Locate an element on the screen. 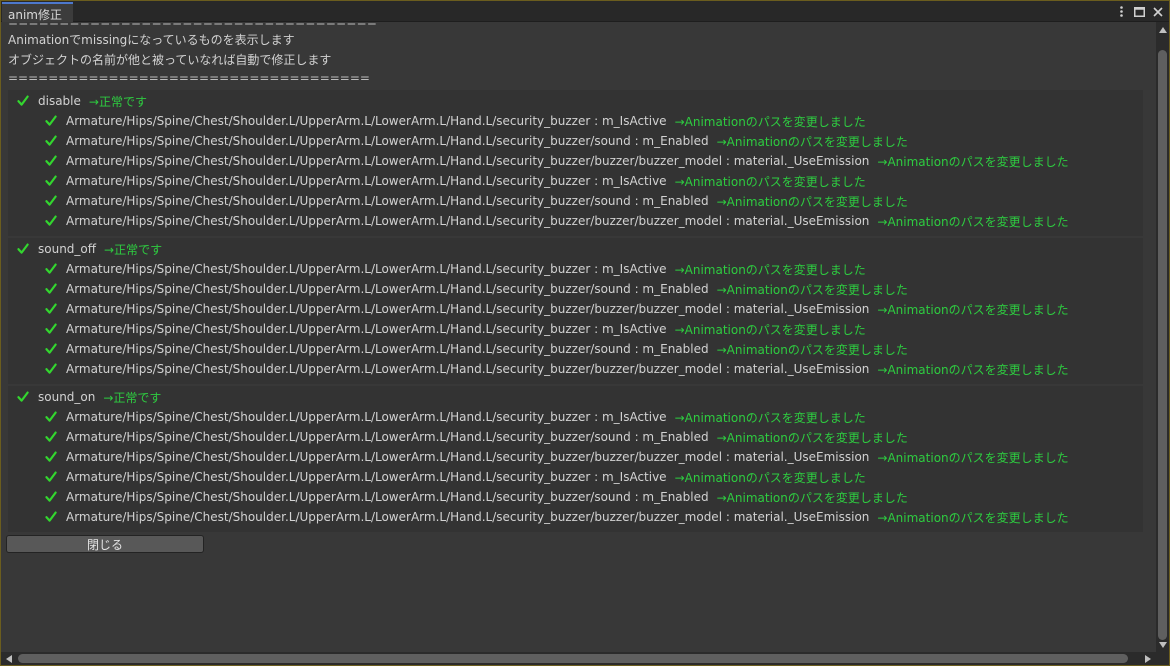 This screenshot has width=1170, height=666. group-name: disable is located at coordinates (59, 101).